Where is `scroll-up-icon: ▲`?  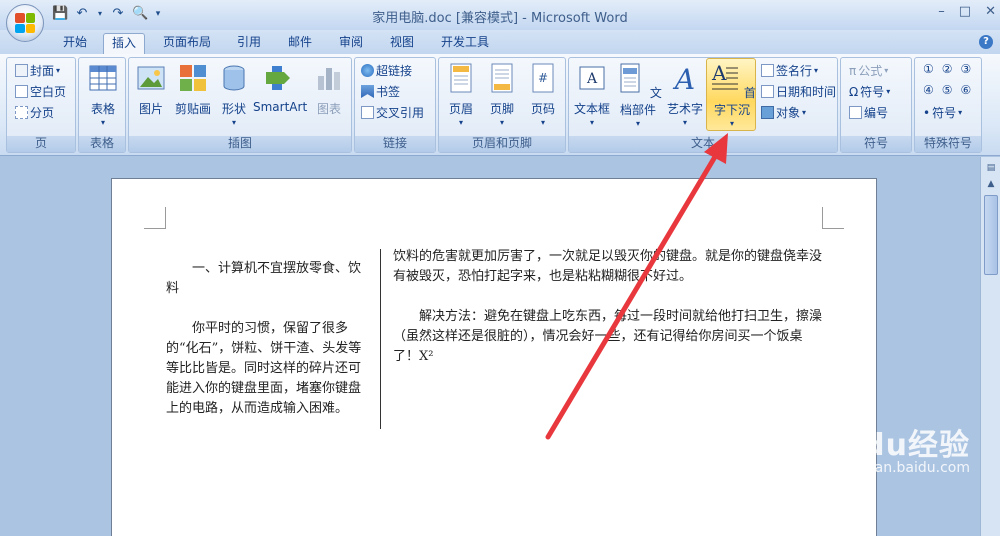
scroll-up-icon: ▲ is located at coordinates (991, 185).